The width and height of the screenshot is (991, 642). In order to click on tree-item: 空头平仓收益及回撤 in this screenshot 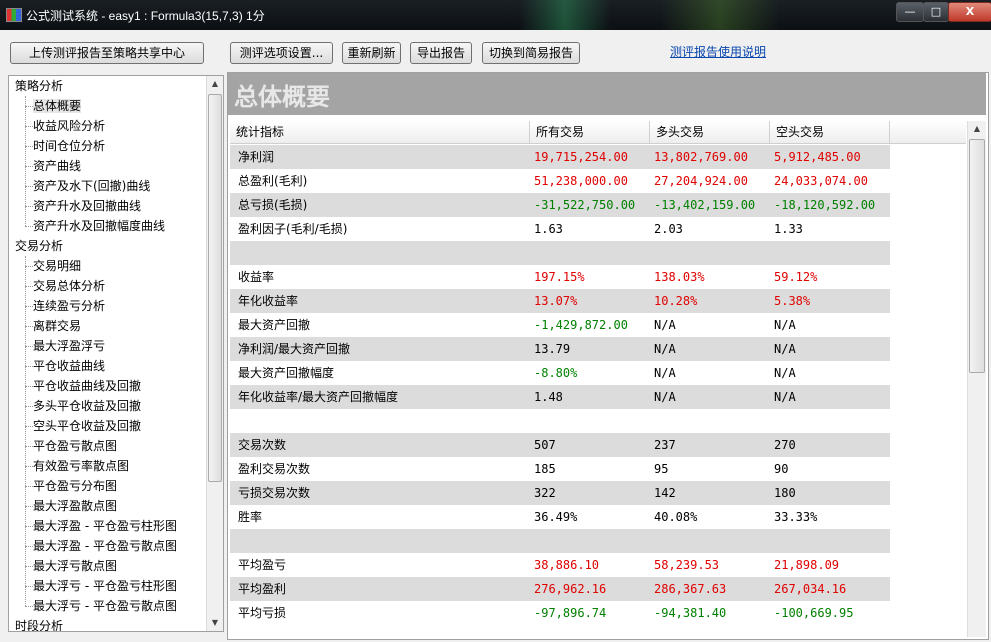, I will do `click(82, 426)`.